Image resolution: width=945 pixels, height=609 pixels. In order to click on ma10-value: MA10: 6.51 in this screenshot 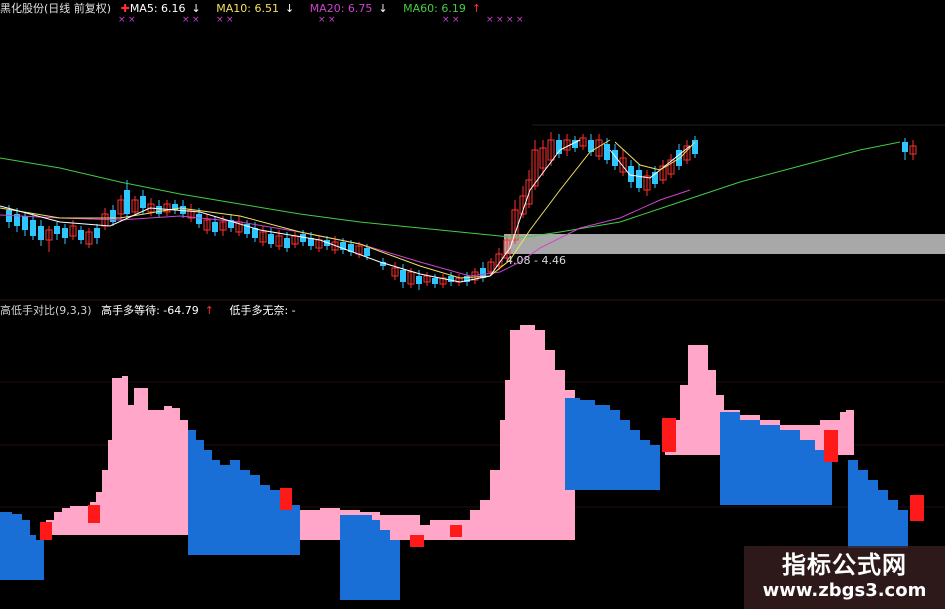, I will do `click(247, 8)`.